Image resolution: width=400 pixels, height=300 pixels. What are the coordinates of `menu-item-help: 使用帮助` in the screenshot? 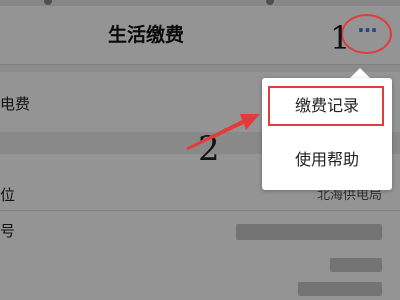 It's located at (327, 160).